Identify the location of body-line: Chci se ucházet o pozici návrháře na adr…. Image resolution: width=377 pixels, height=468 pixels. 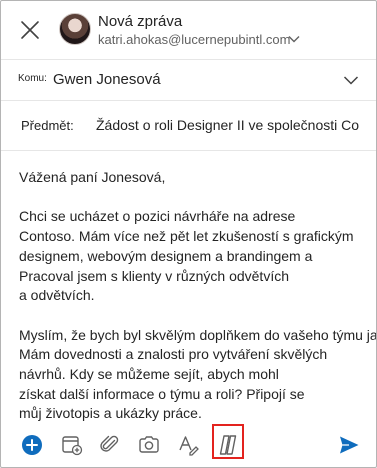
(157, 216).